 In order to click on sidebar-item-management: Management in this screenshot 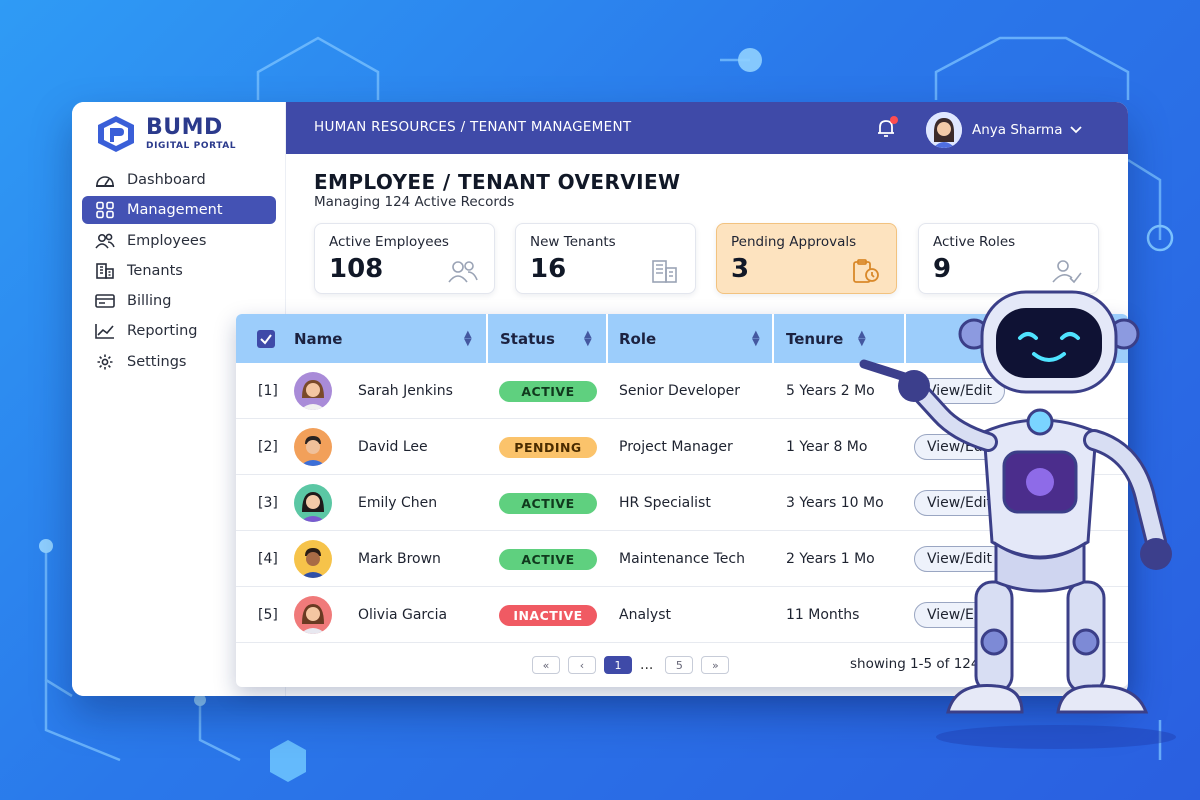, I will do `click(179, 210)`.